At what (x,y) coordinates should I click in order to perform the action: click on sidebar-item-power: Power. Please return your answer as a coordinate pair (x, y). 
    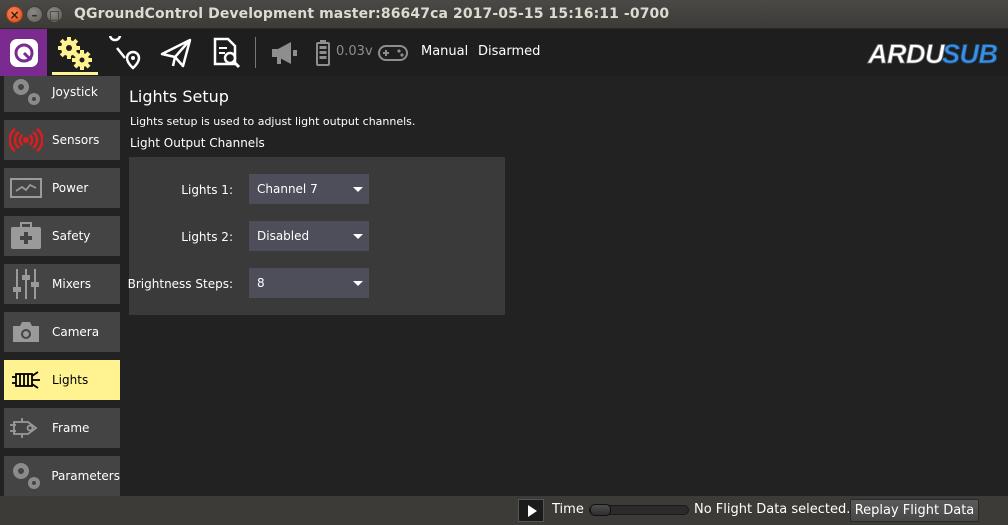
    Looking at the image, I should click on (62, 188).